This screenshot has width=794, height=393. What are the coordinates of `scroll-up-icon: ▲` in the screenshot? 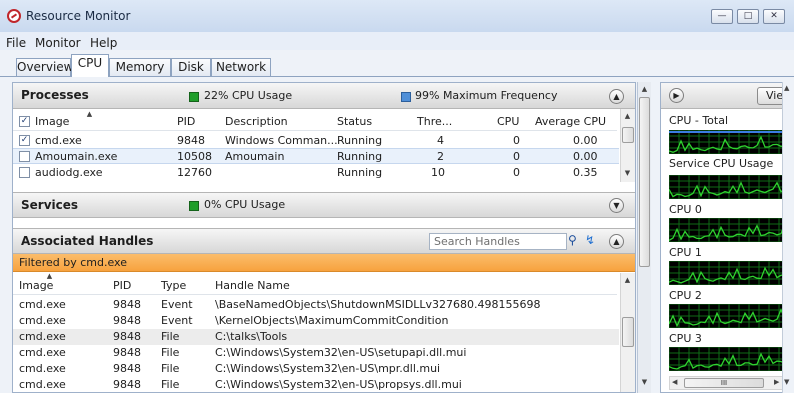 It's located at (627, 280).